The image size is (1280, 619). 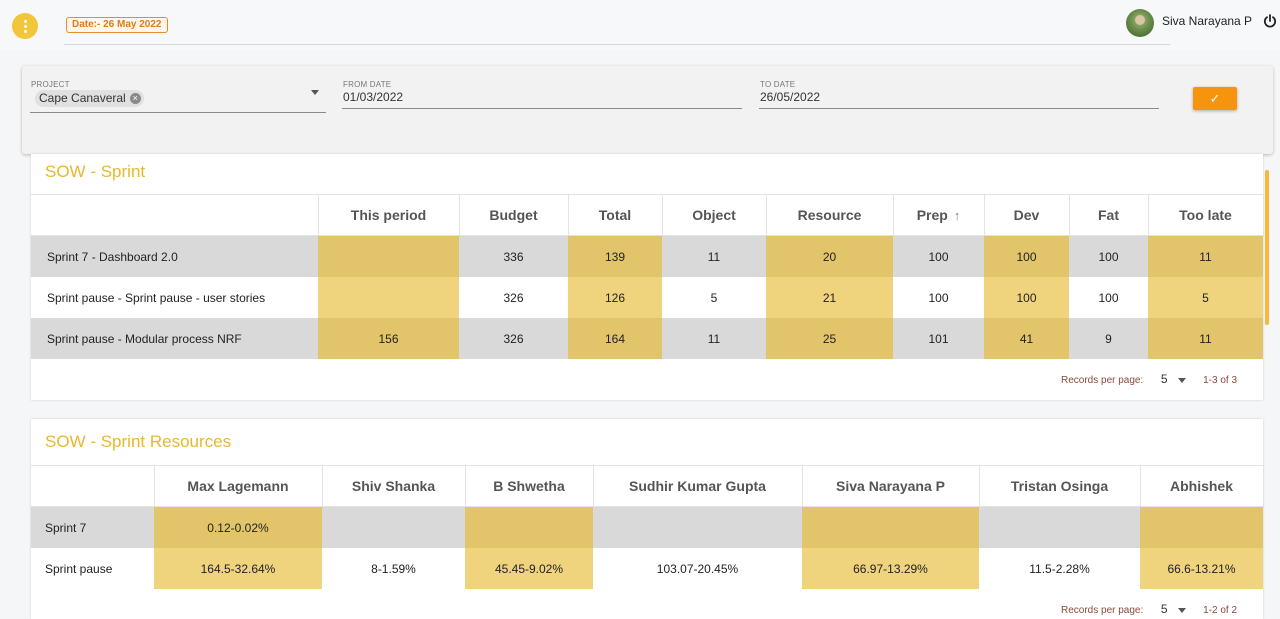 I want to click on date-badge: Date:- 26 May 2022, so click(x=117, y=25).